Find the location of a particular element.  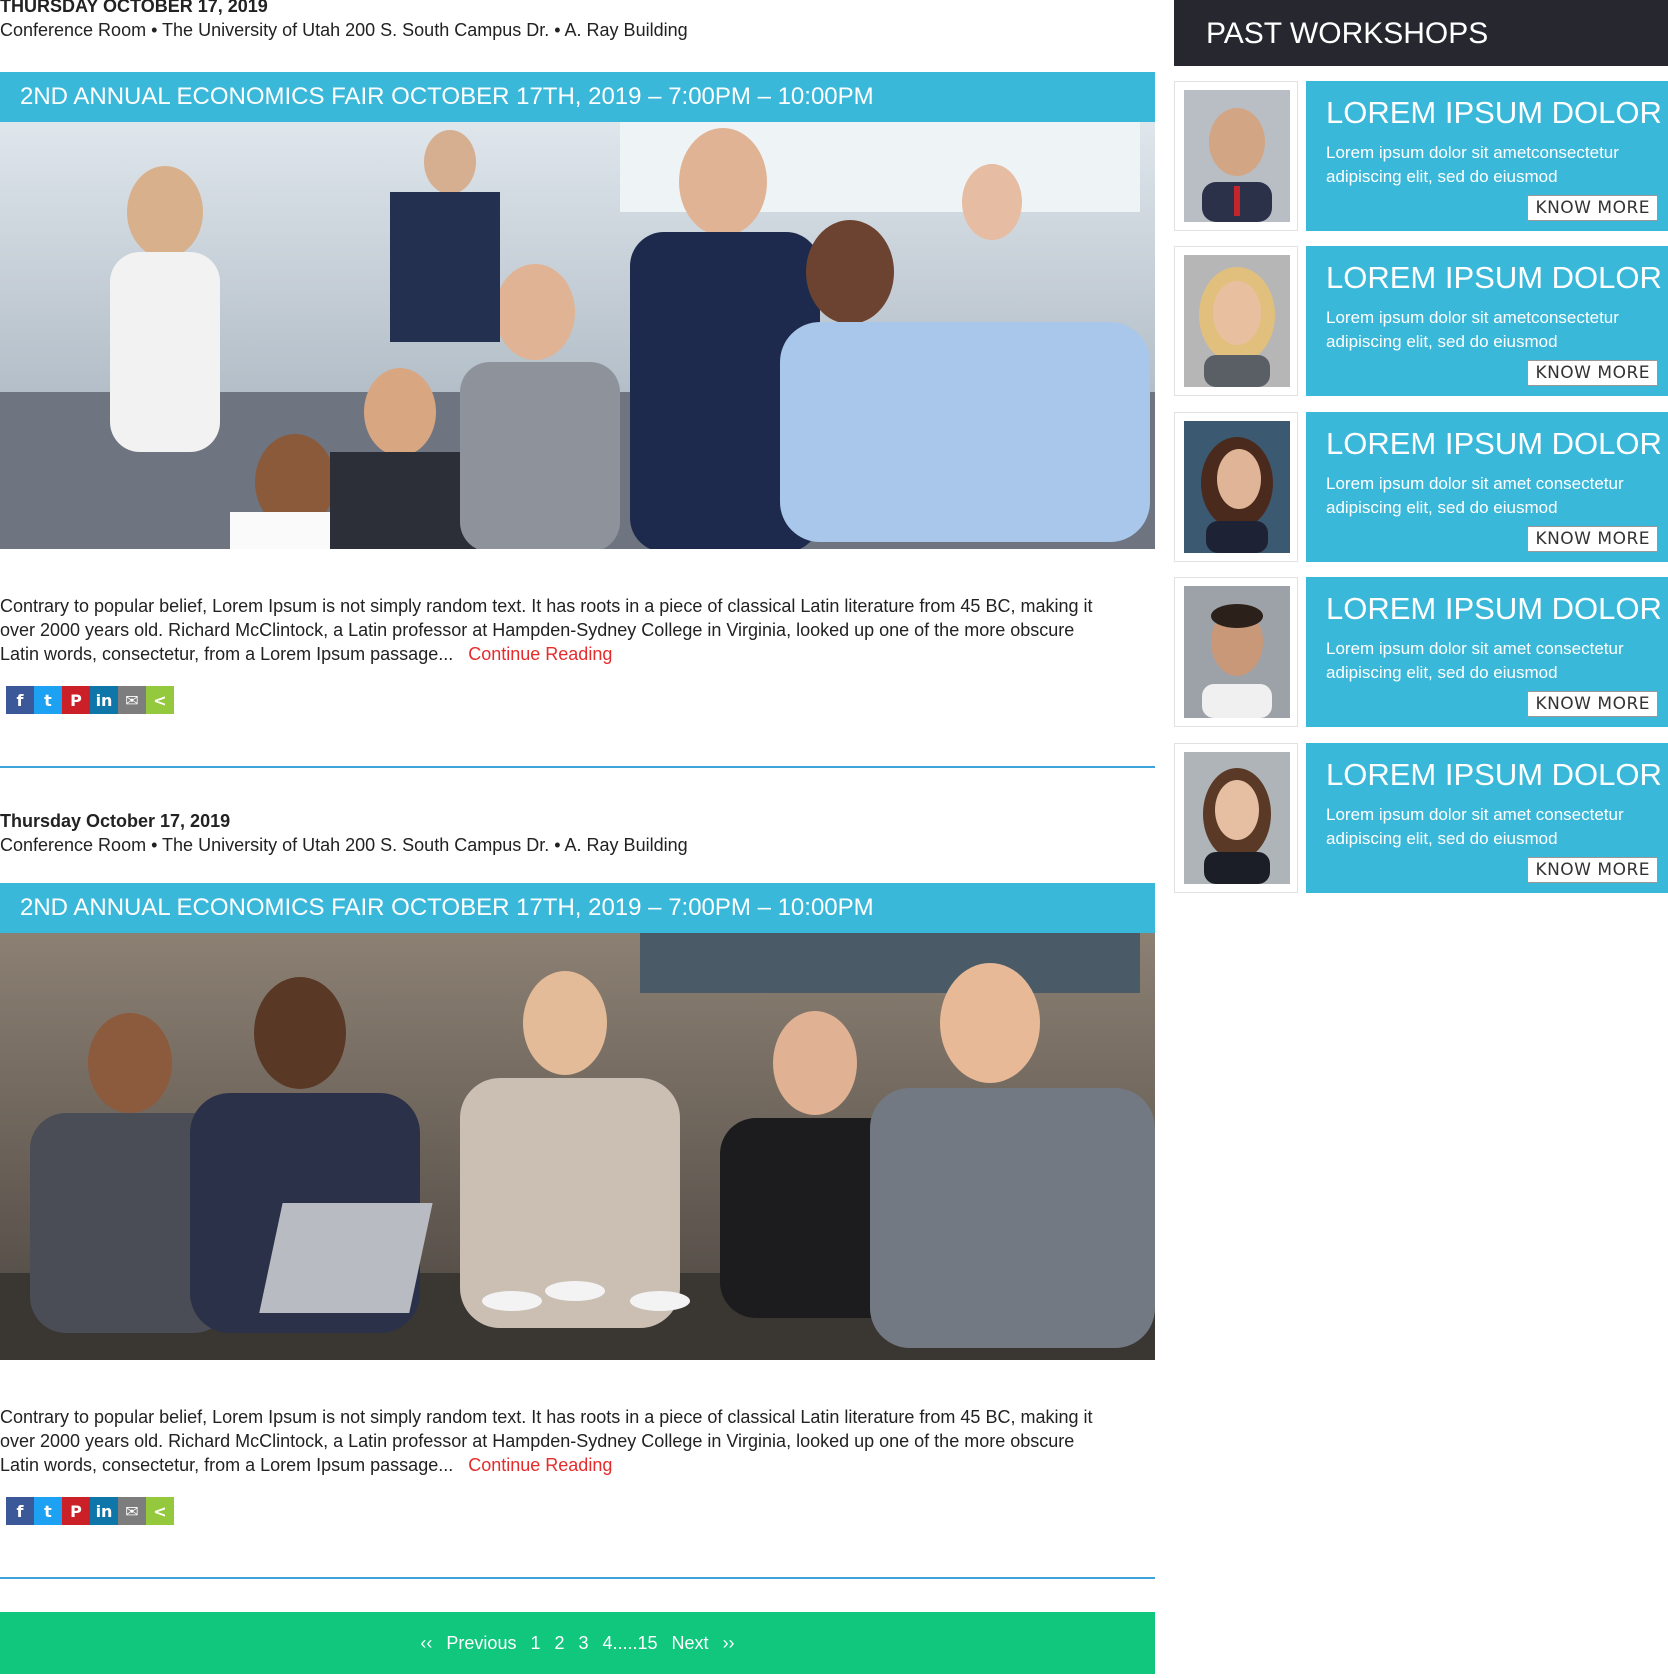

prev-arrow-icon: ‹‹ is located at coordinates (426, 1643).